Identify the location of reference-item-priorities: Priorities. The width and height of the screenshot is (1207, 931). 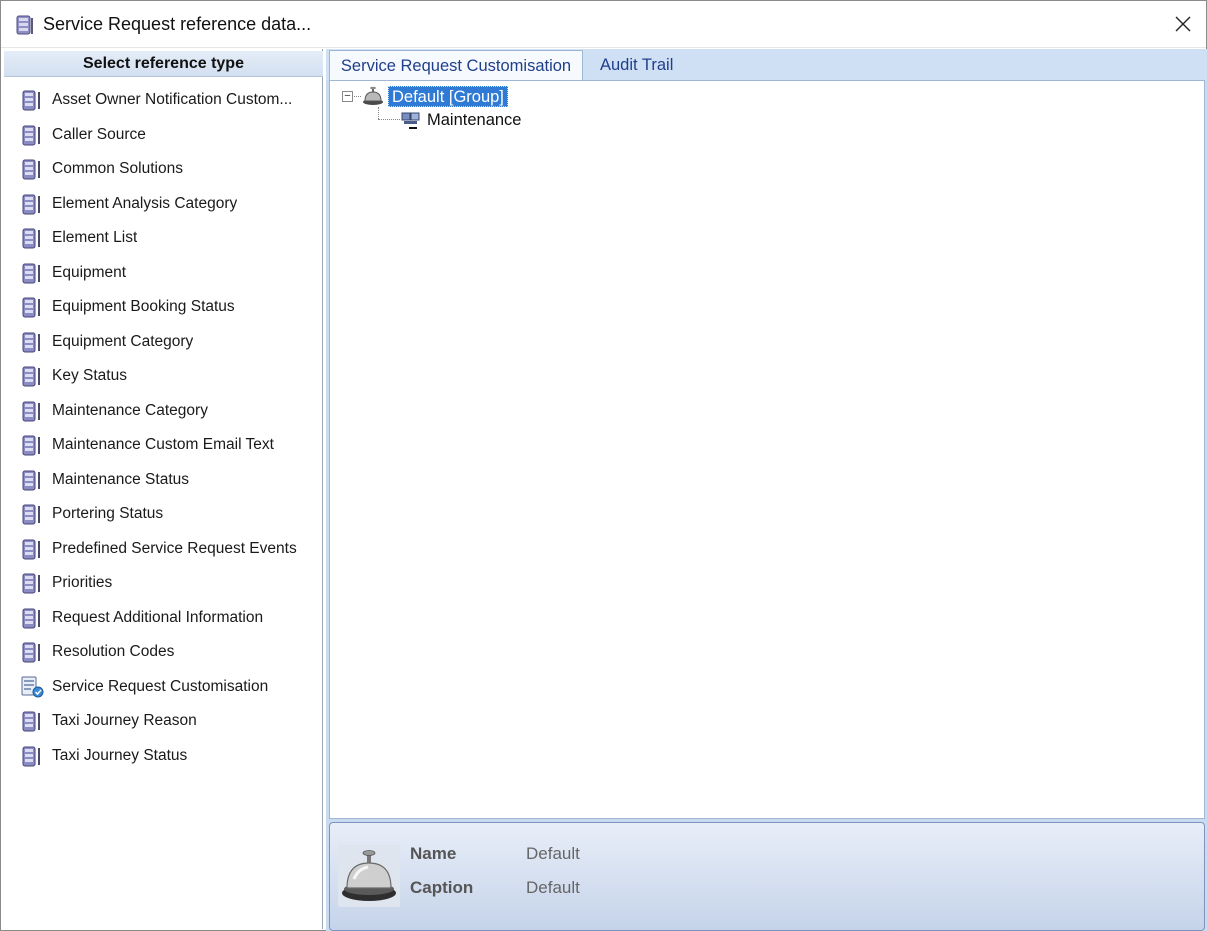
(163, 583).